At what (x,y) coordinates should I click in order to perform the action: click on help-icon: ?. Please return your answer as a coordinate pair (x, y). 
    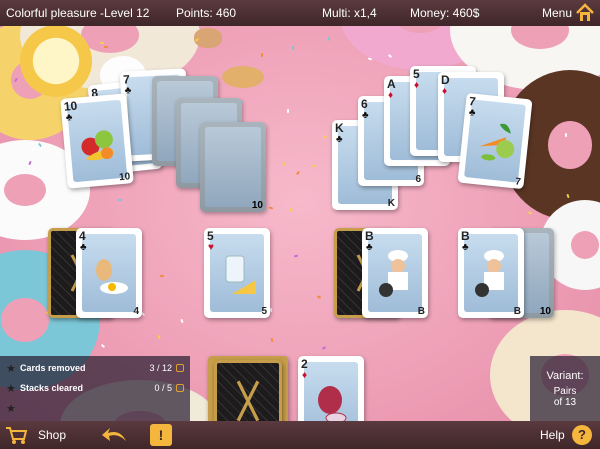
    Looking at the image, I should click on (582, 435).